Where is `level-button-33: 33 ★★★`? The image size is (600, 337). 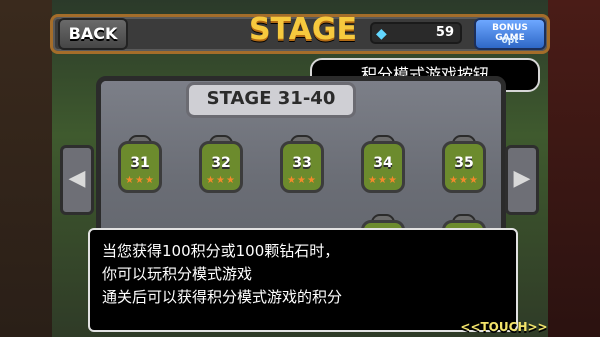 level-button-33: 33 ★★★ is located at coordinates (302, 166).